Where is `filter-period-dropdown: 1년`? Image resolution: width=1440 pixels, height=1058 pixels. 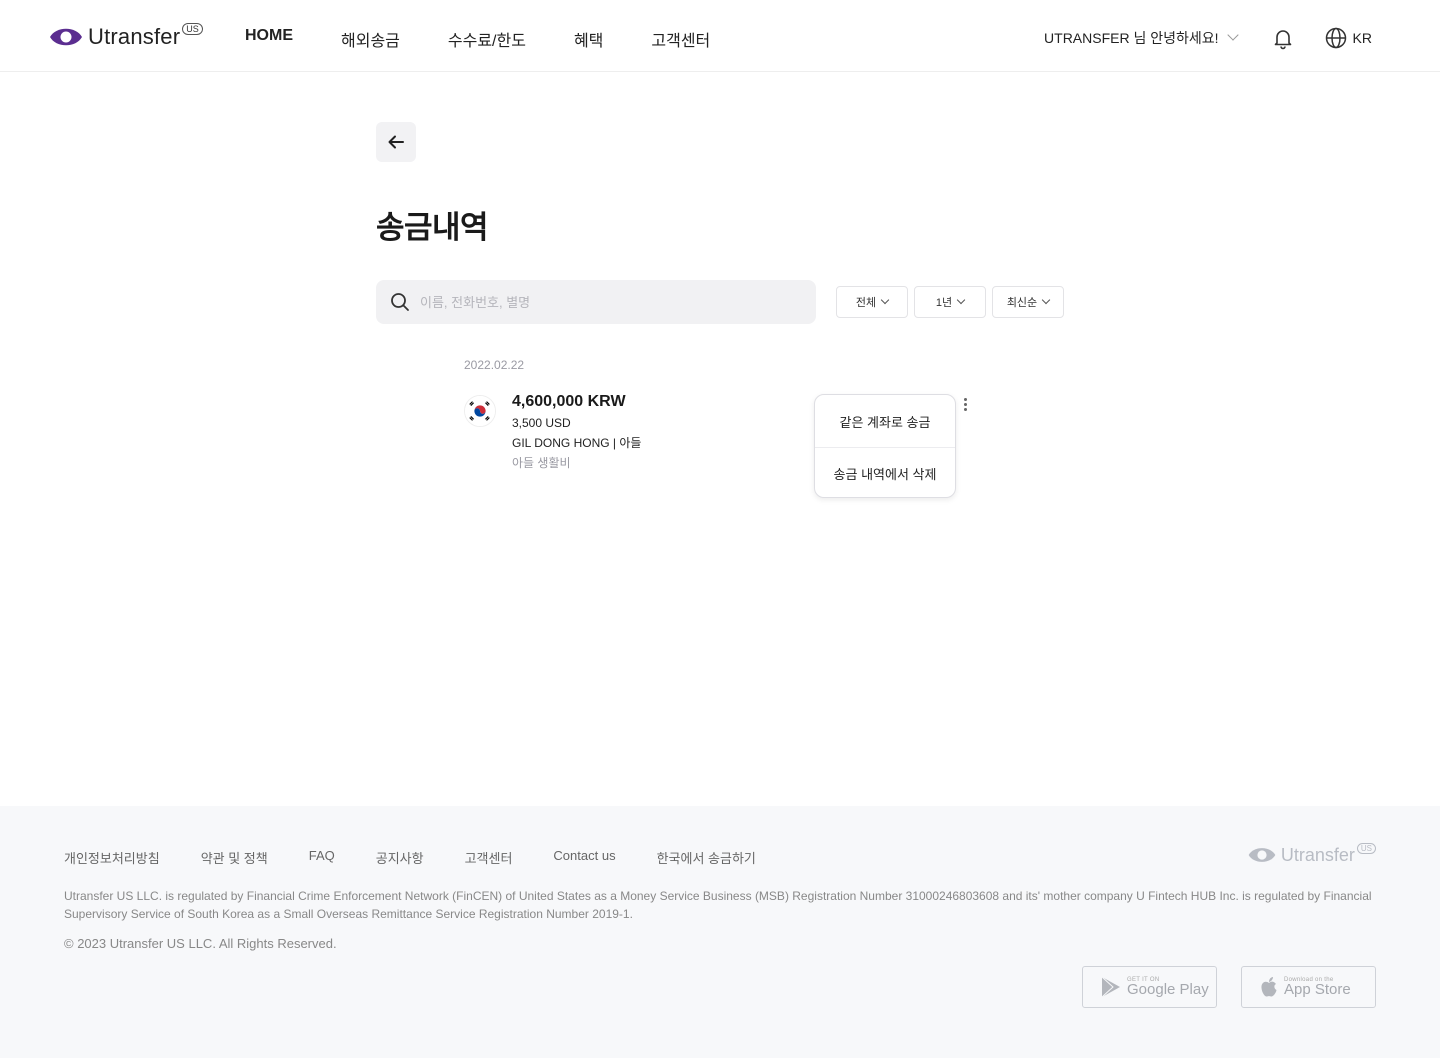
filter-period-dropdown: 1년 is located at coordinates (950, 302).